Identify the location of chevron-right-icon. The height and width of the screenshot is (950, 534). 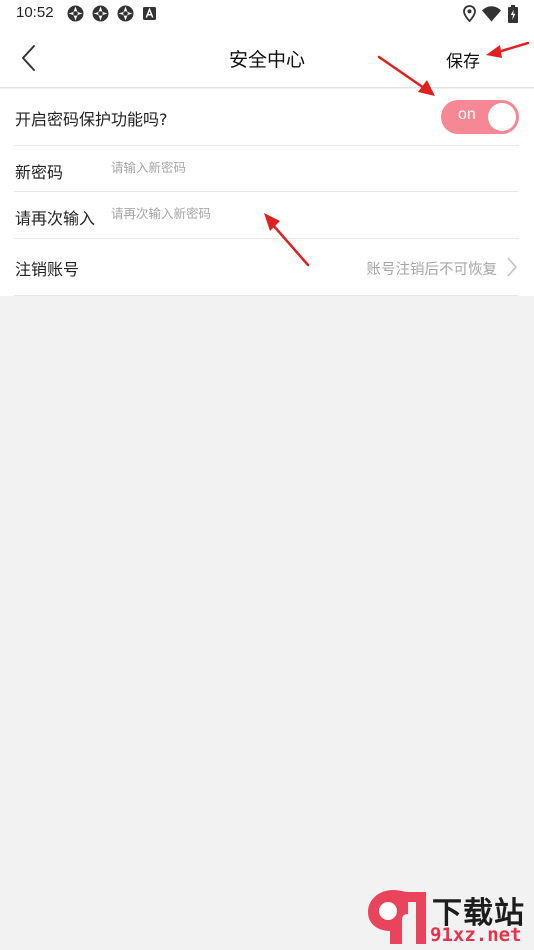
(512, 267).